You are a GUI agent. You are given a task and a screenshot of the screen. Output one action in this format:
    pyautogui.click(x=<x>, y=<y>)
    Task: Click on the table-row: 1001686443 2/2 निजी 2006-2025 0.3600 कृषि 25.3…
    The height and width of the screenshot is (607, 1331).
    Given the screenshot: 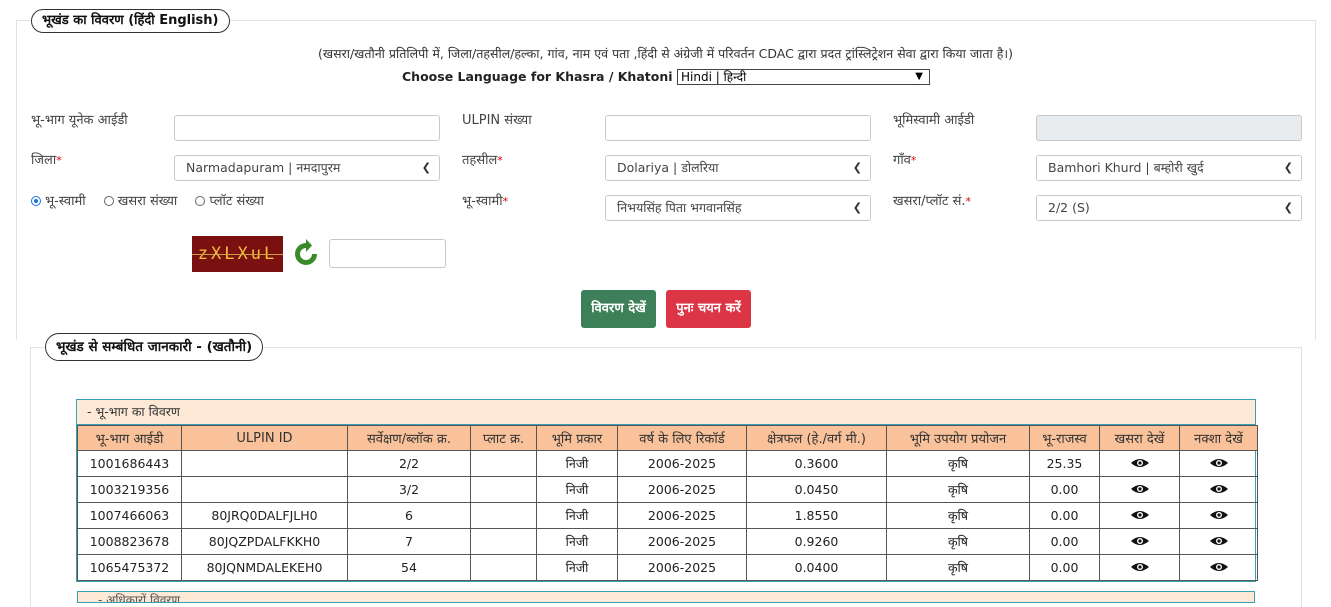 What is the action you would take?
    pyautogui.click(x=667, y=463)
    